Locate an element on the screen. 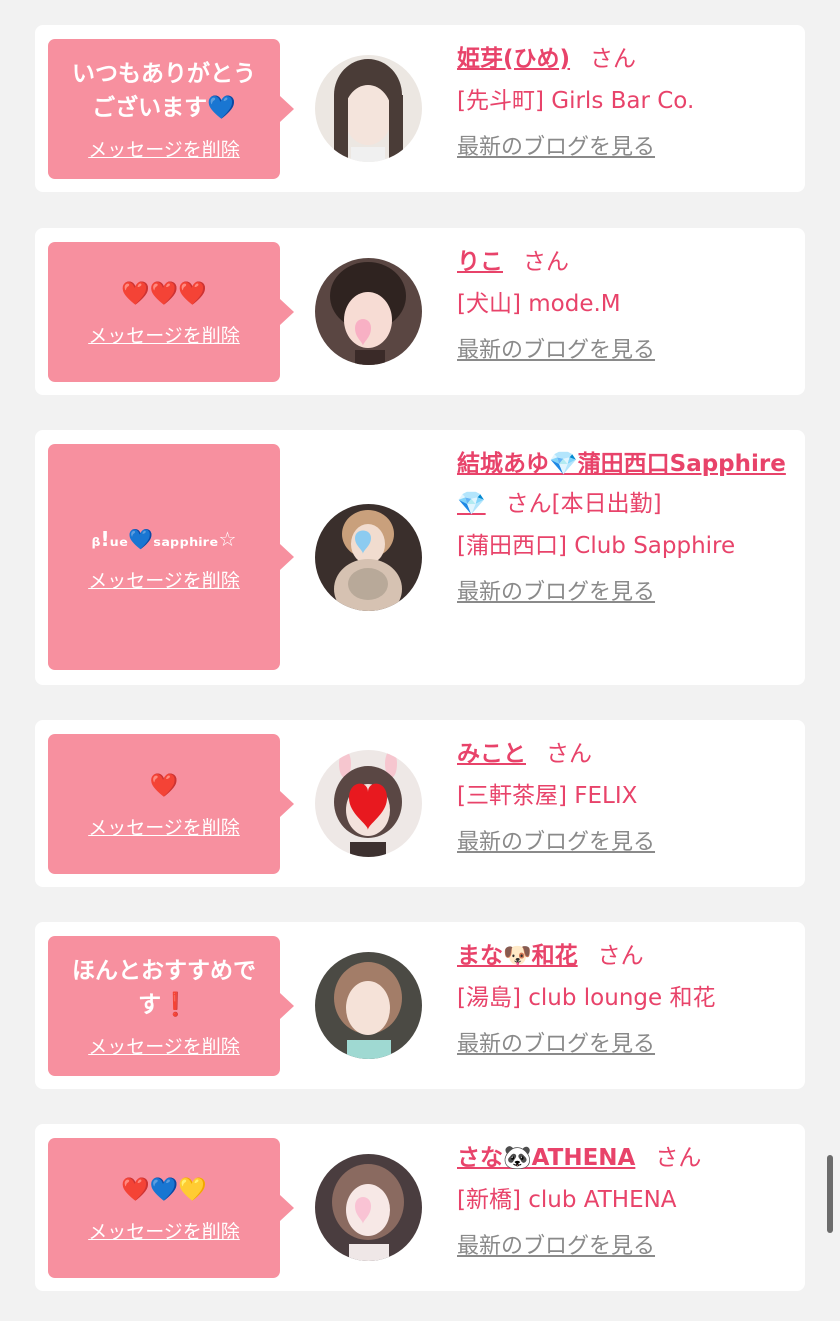 The height and width of the screenshot is (1321, 840). cast-info: みこと さん [三軒茶屋] FELIX 最新のブログを見る is located at coordinates (622, 795).